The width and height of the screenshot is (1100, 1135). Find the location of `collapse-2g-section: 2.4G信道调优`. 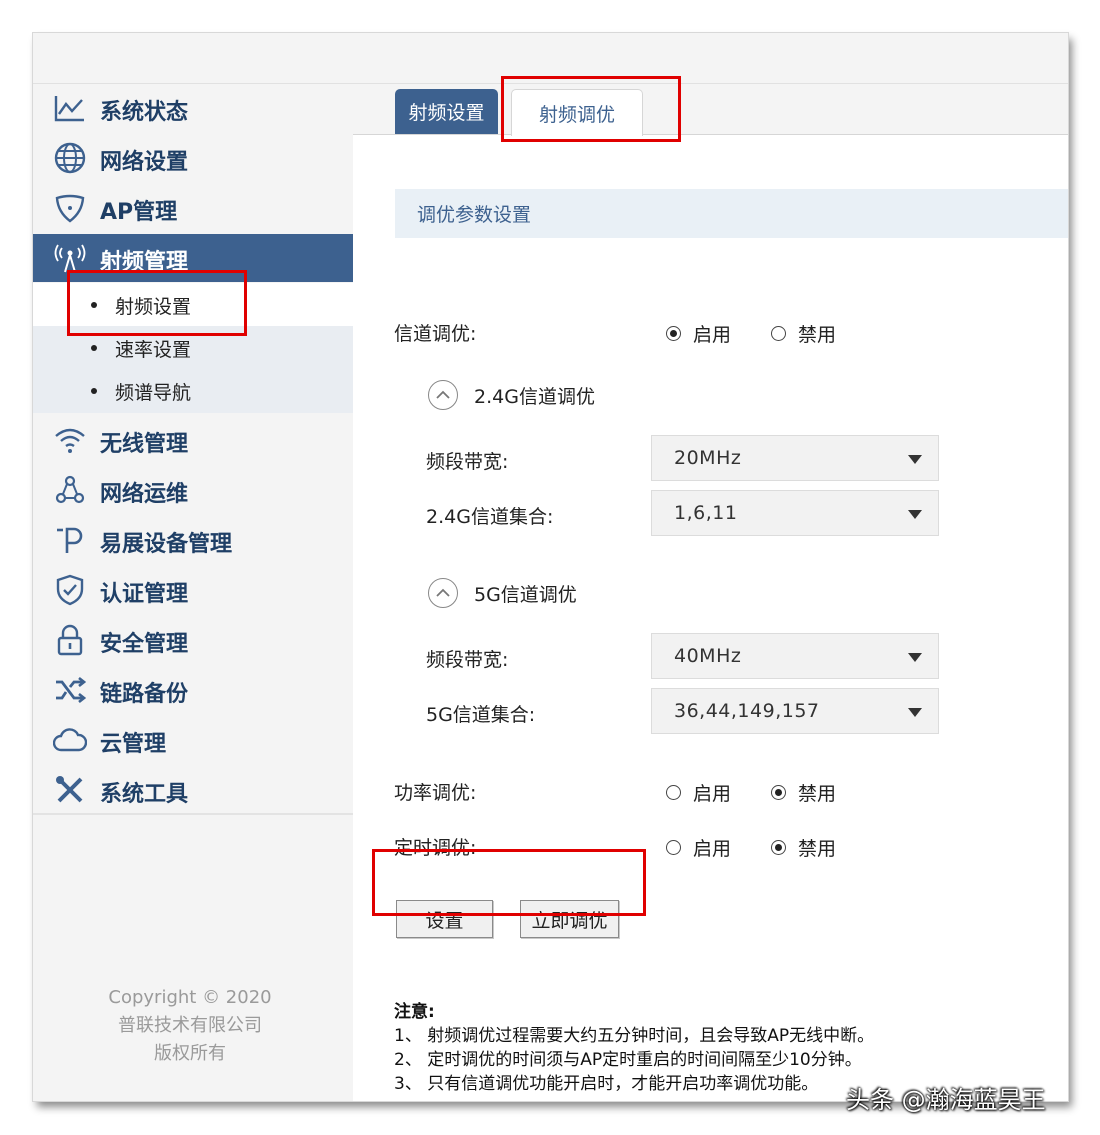

collapse-2g-section: 2.4G信道调优 is located at coordinates (511, 395).